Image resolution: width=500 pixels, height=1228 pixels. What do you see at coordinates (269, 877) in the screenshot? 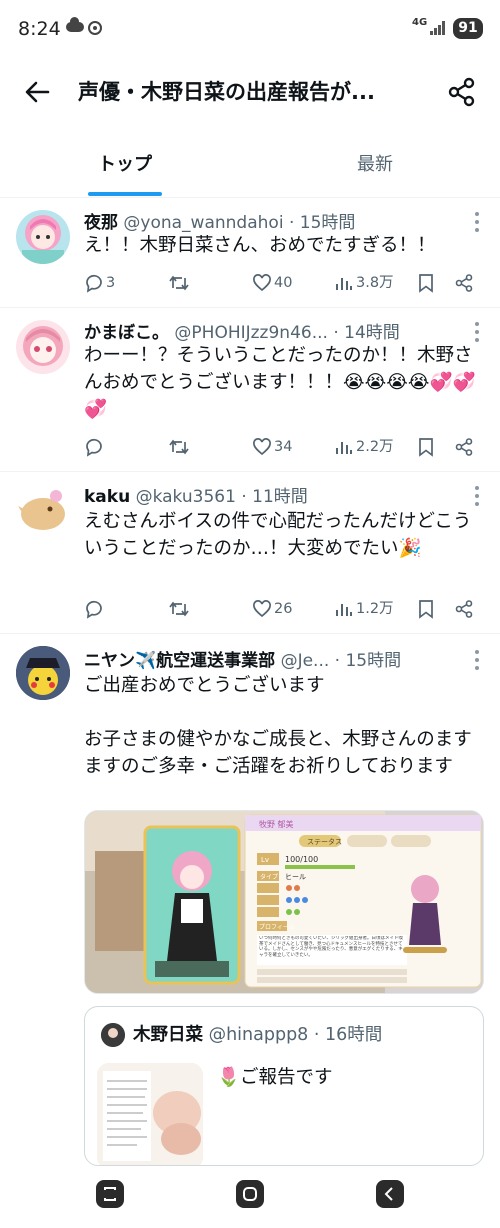
I see `media-type-label: タイプ` at bounding box center [269, 877].